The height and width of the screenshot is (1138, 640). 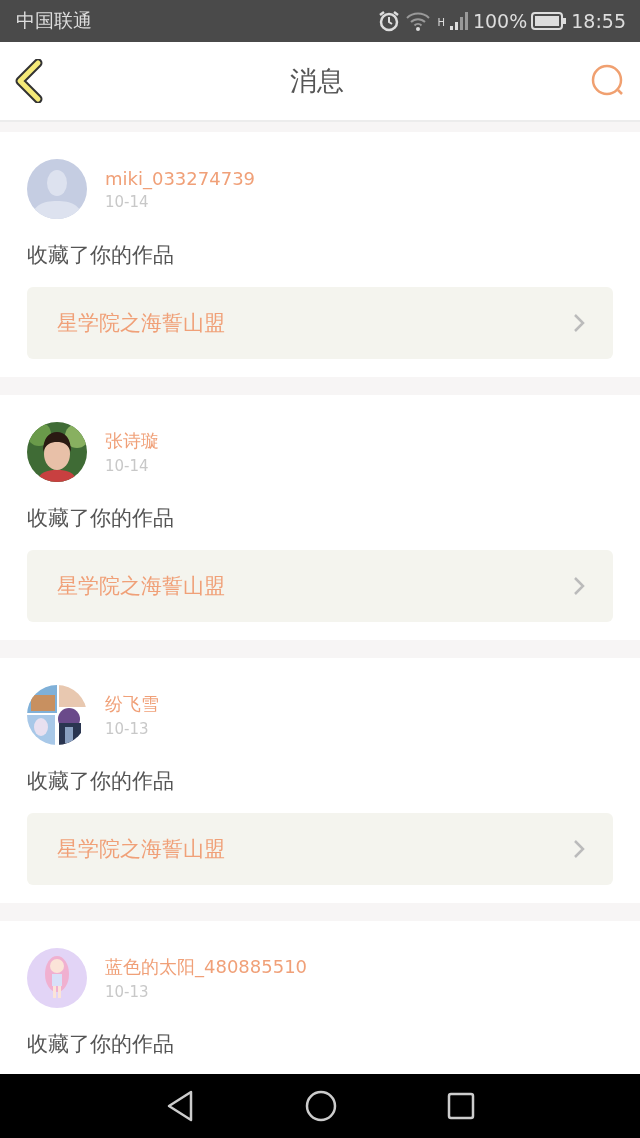 What do you see at coordinates (317, 81) in the screenshot?
I see `page-title: 消息` at bounding box center [317, 81].